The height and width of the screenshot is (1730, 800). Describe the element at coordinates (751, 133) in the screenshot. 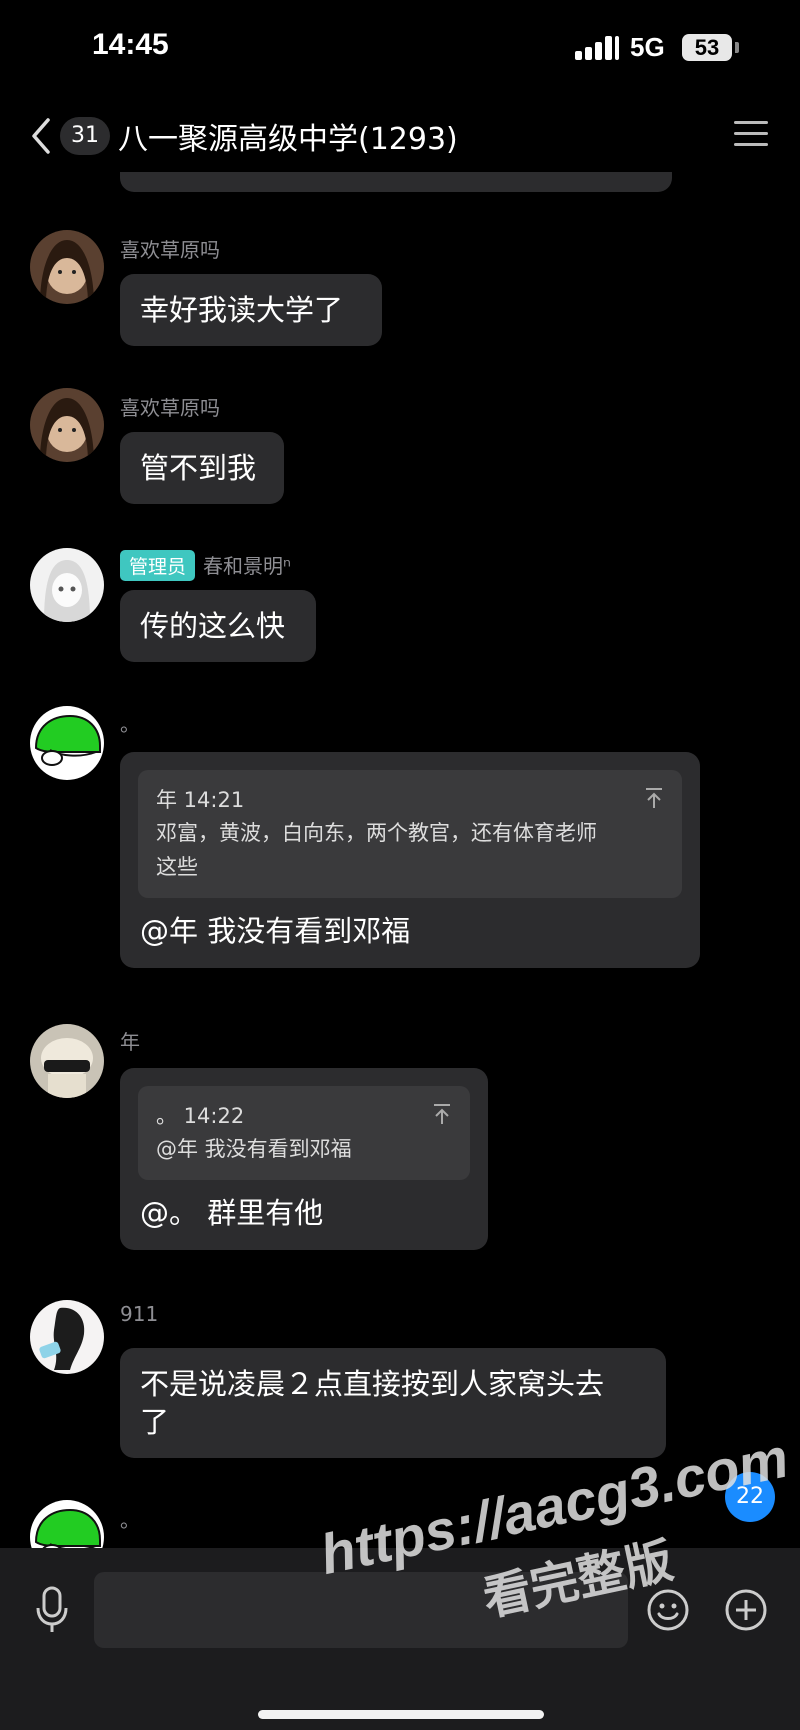

I see `menu-icon` at that location.